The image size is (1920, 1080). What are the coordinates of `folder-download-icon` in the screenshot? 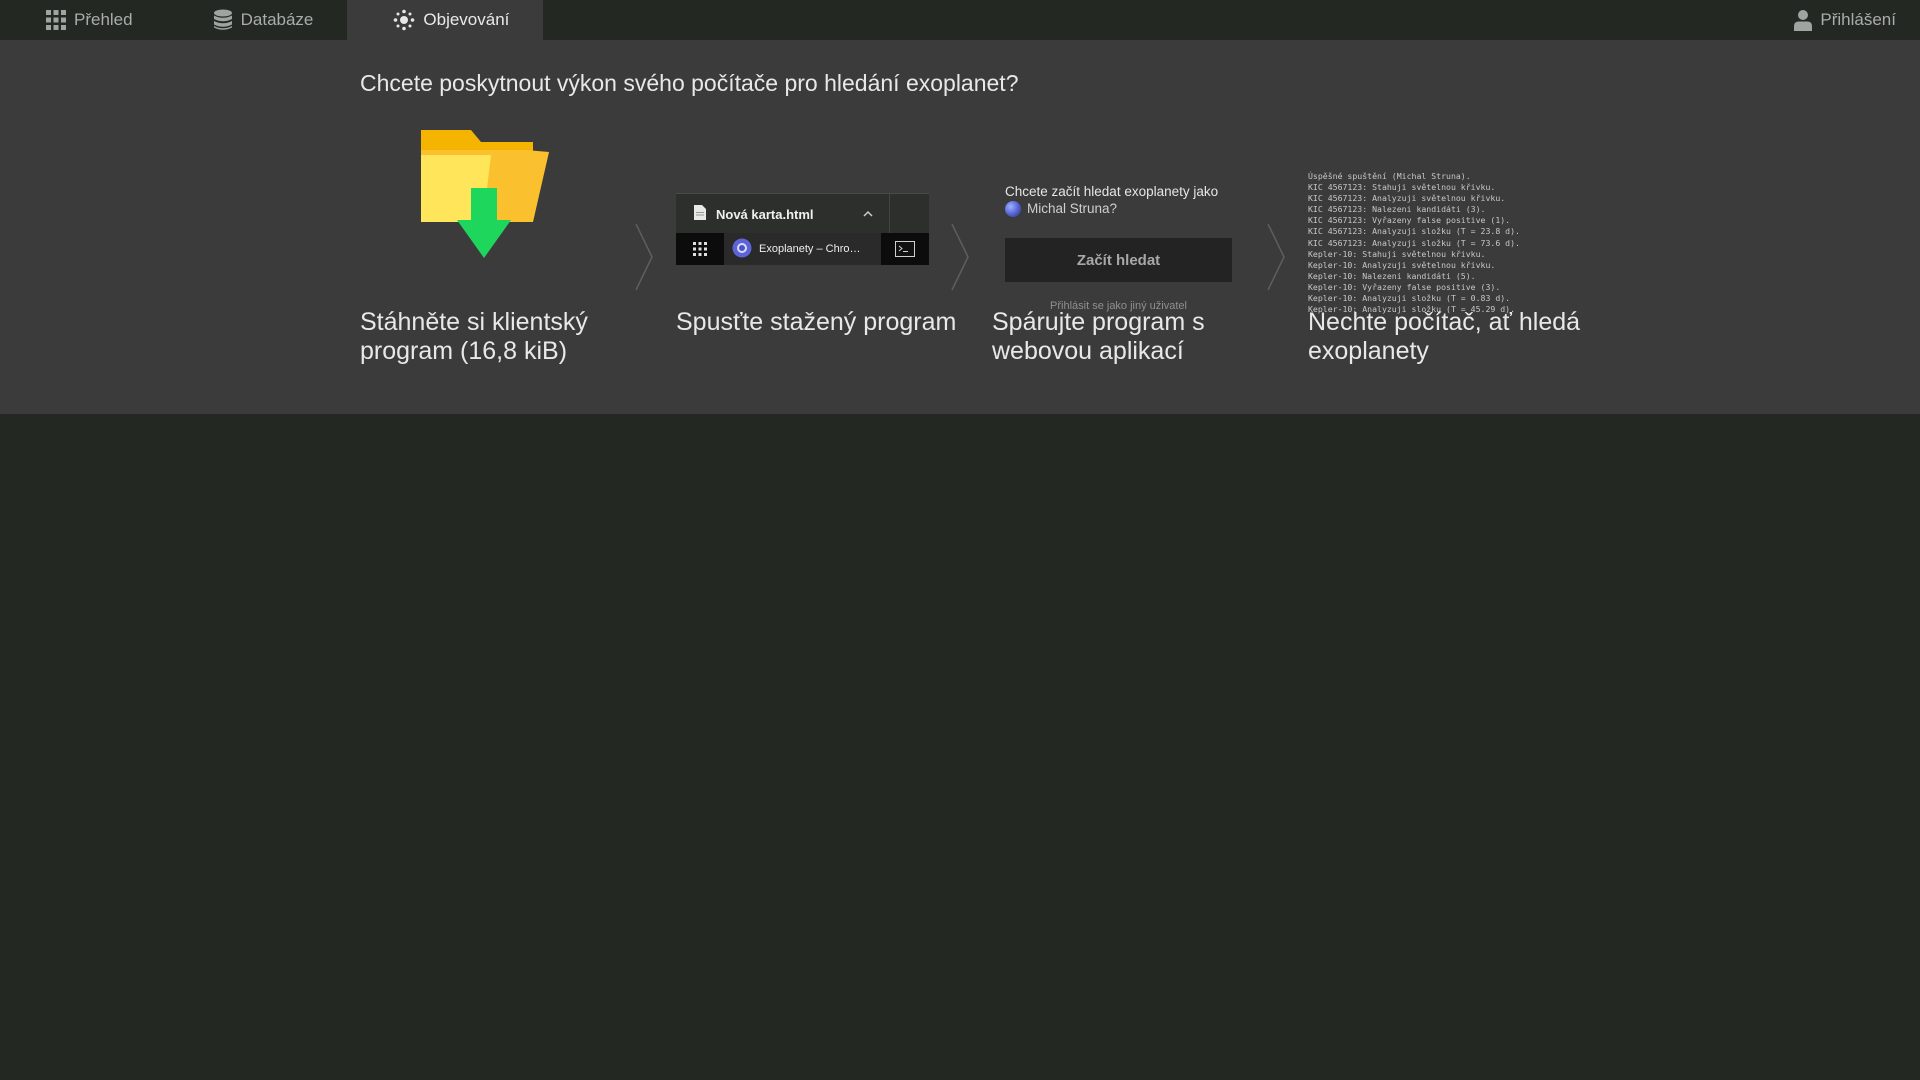 It's located at (486, 197).